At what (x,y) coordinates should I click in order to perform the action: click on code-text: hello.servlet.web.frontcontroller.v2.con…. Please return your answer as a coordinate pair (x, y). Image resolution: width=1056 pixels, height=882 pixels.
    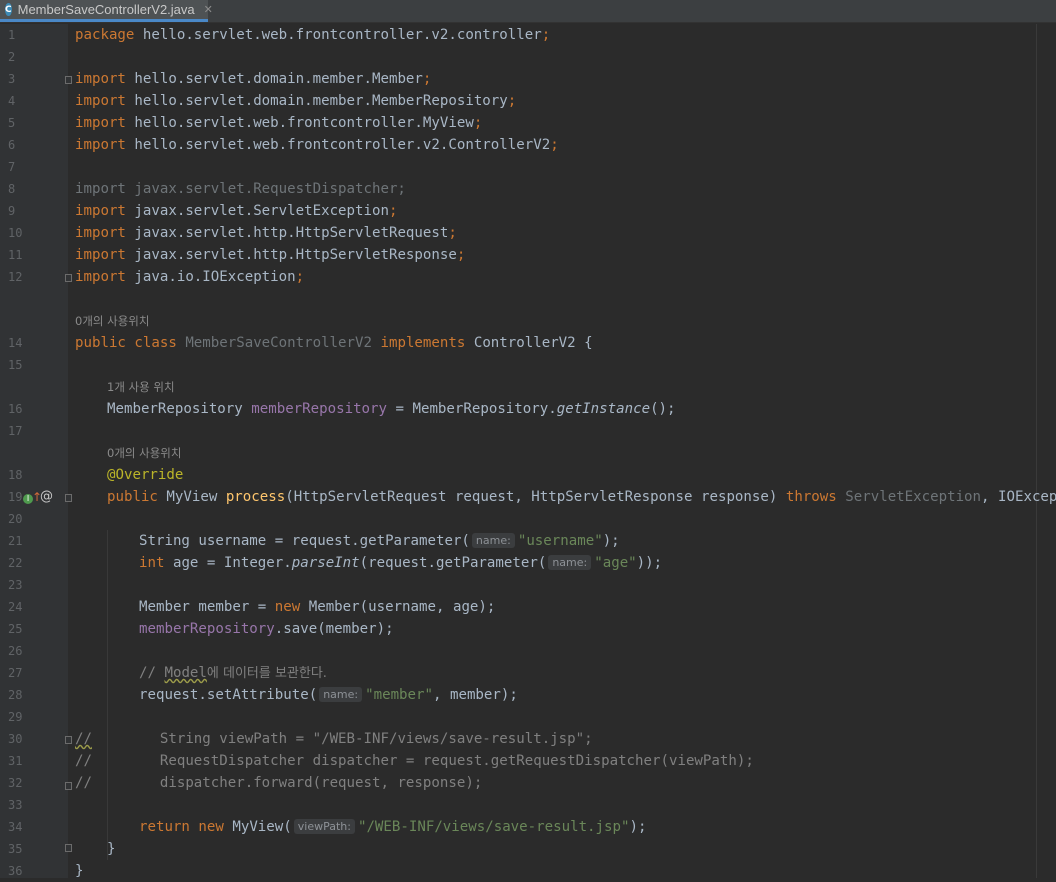
    Looking at the image, I should click on (338, 35).